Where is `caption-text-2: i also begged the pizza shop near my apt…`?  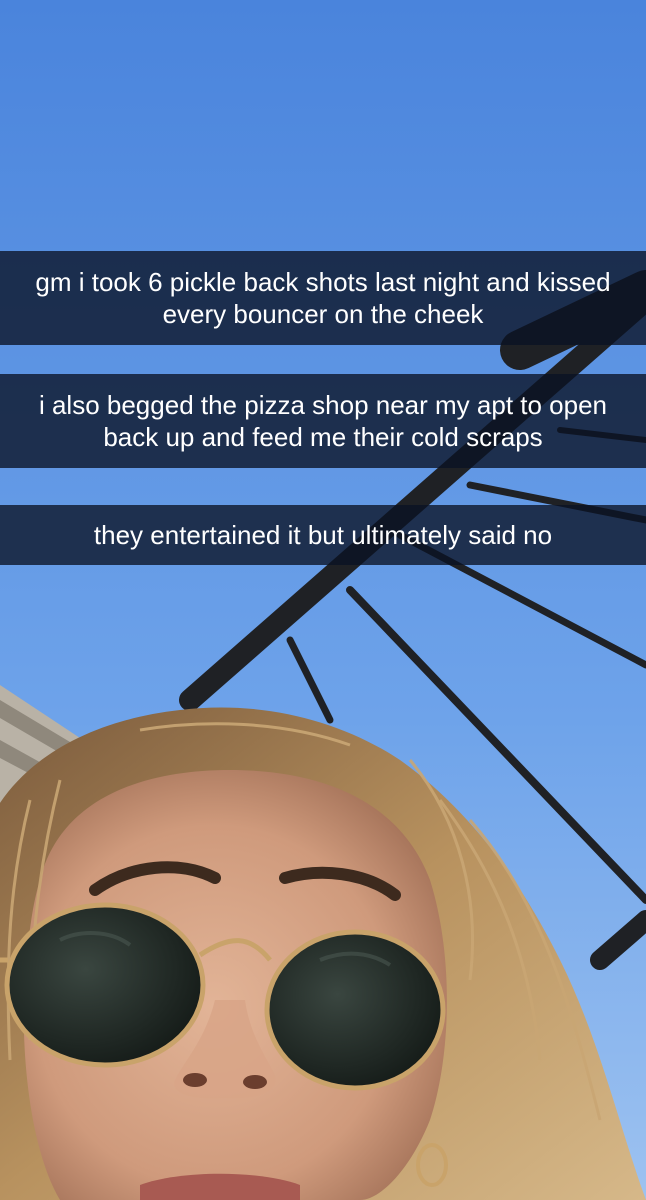 caption-text-2: i also begged the pizza shop near my apt… is located at coordinates (323, 421).